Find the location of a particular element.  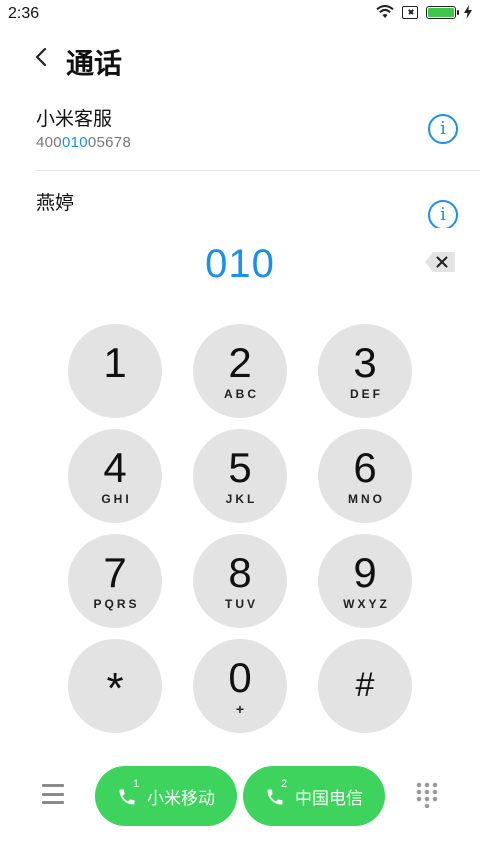

no-sim-icon is located at coordinates (410, 12).